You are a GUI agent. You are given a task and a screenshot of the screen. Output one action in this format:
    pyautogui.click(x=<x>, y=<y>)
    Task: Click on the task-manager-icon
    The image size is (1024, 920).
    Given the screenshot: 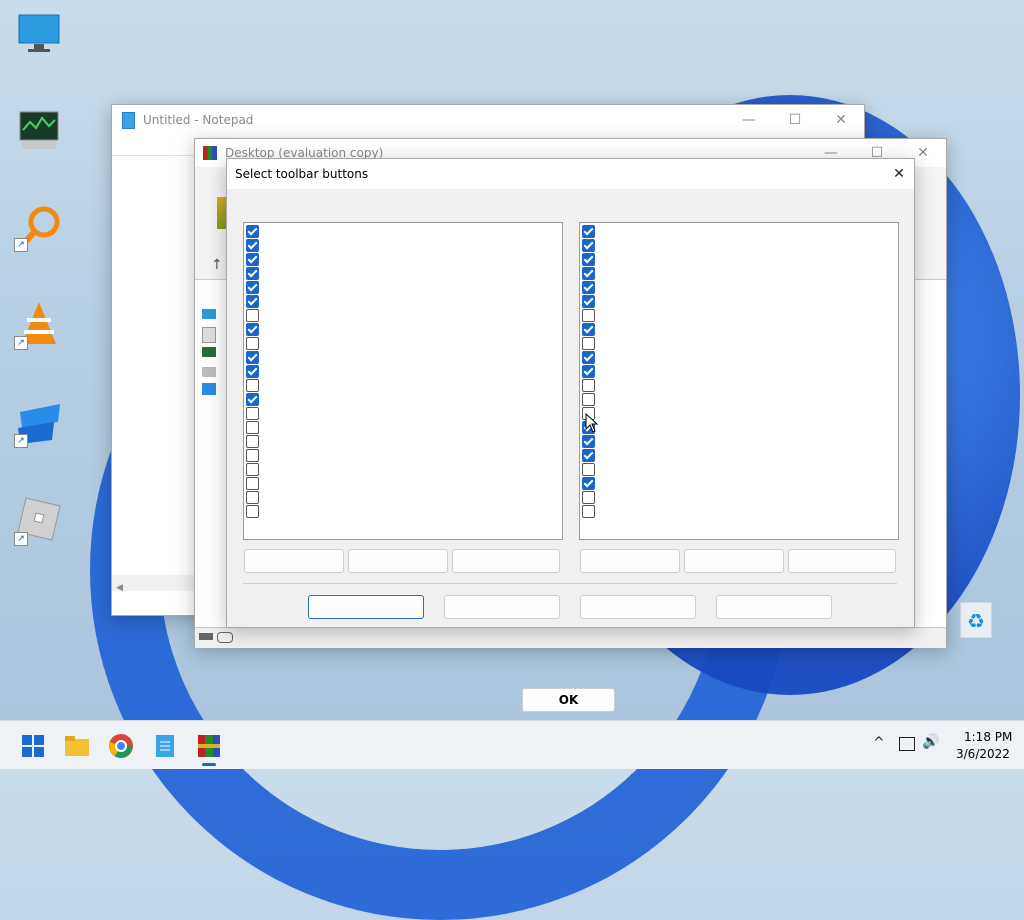 What is the action you would take?
    pyautogui.click(x=39, y=133)
    